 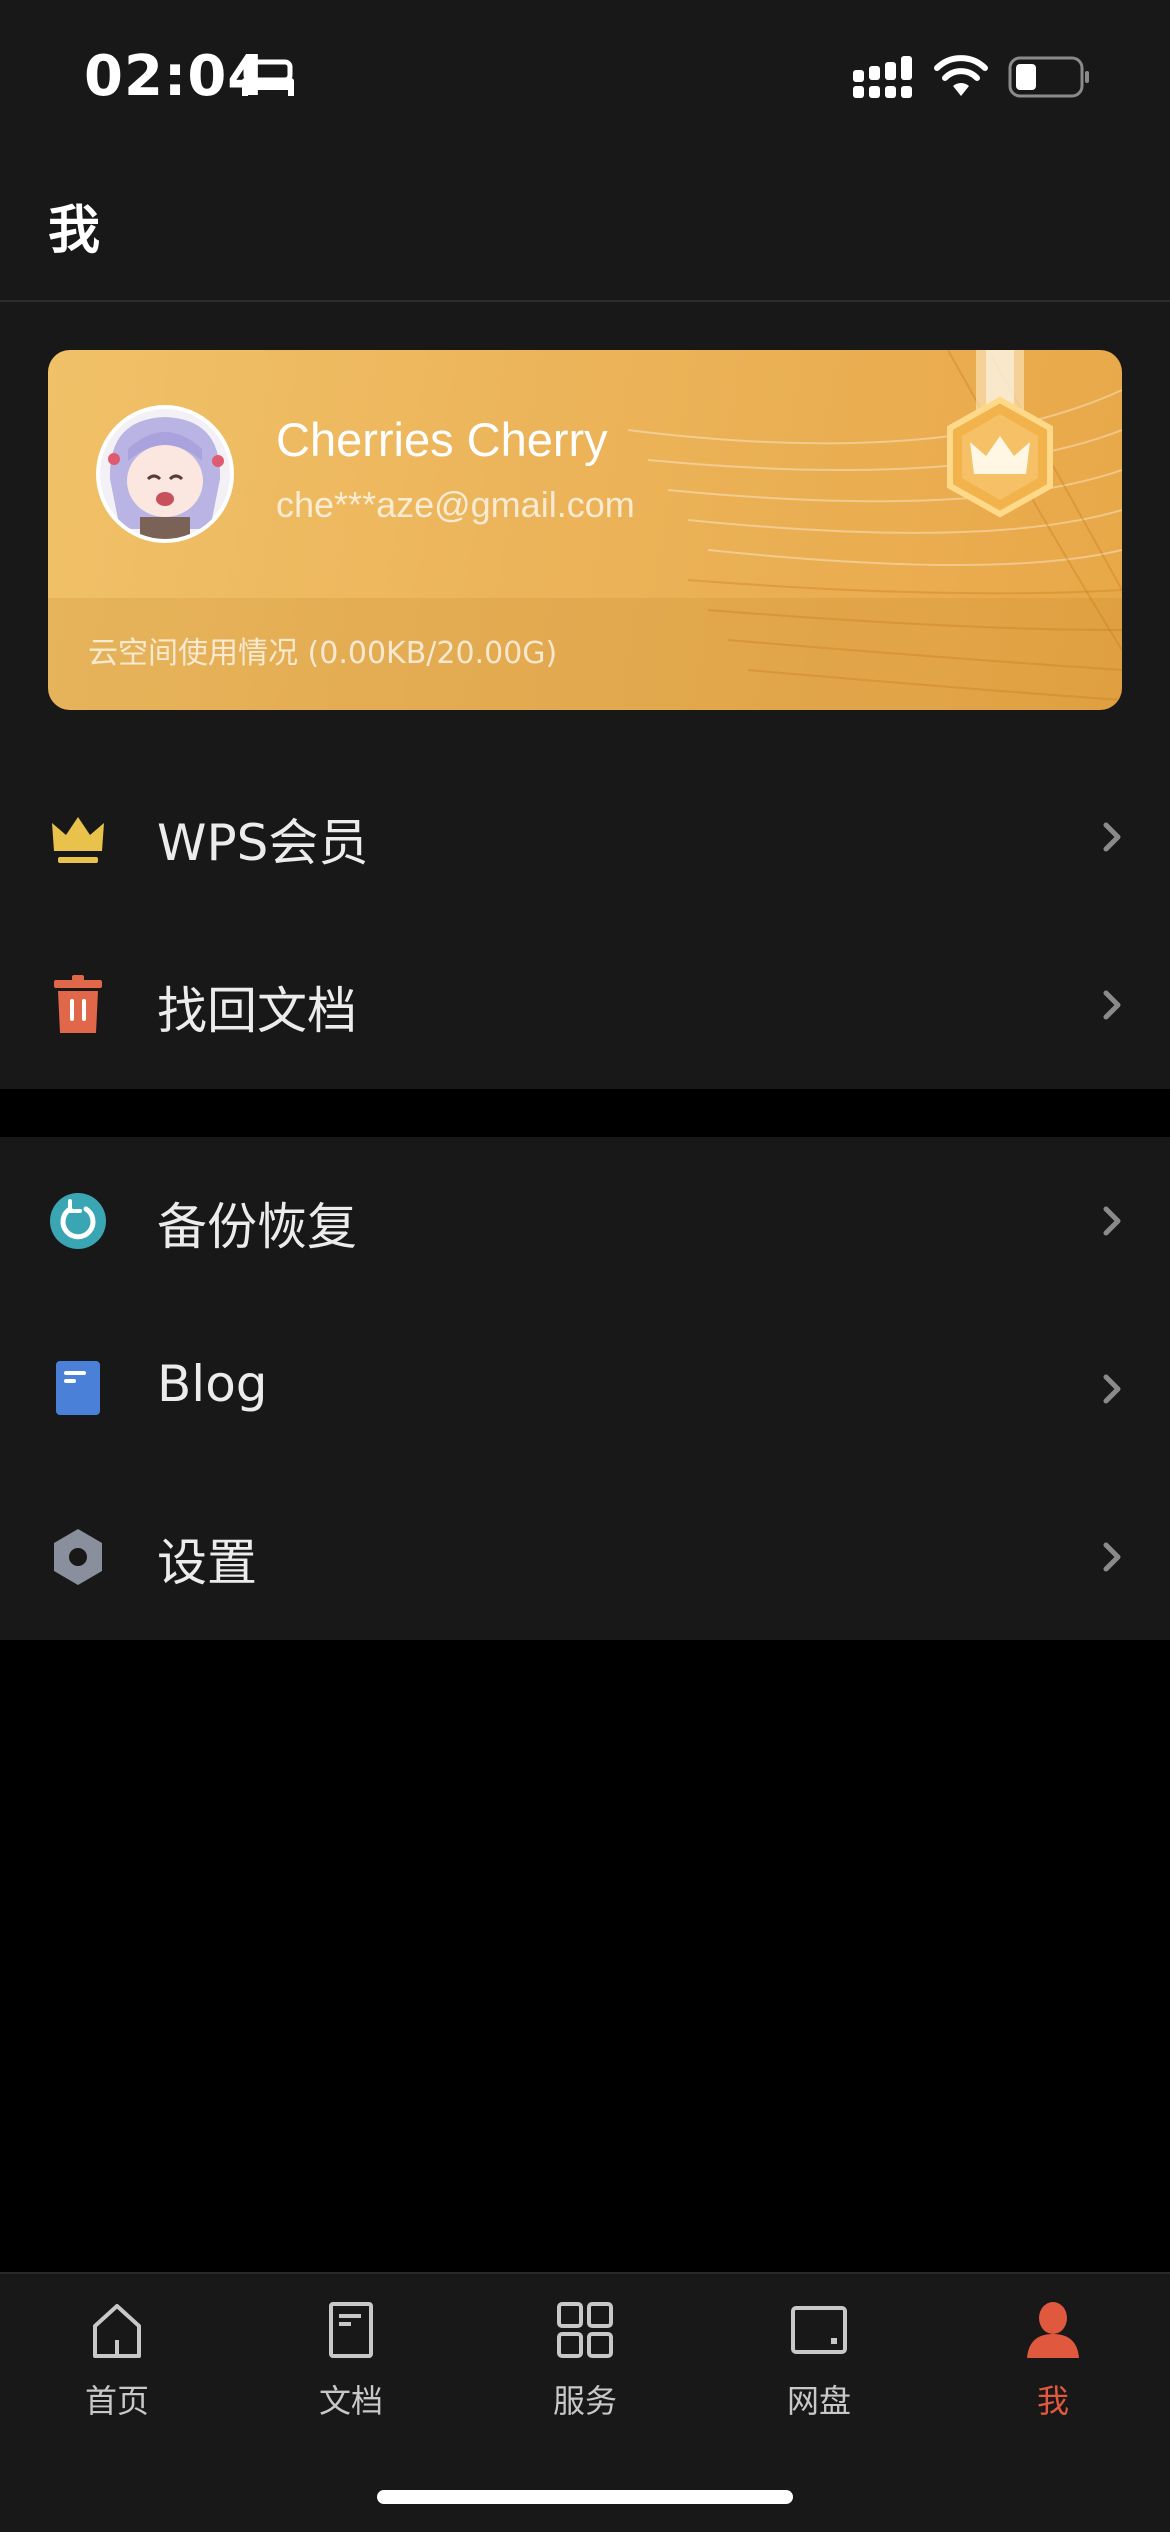 What do you see at coordinates (1053, 2370) in the screenshot?
I see `tab-me: 我` at bounding box center [1053, 2370].